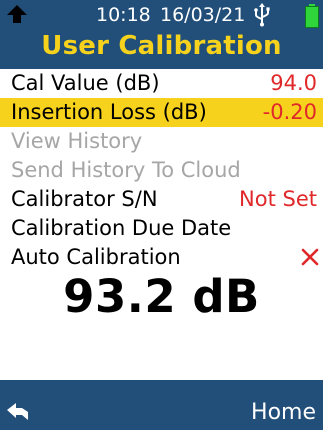 The width and height of the screenshot is (323, 430). What do you see at coordinates (283, 412) in the screenshot?
I see `home-button: Home` at bounding box center [283, 412].